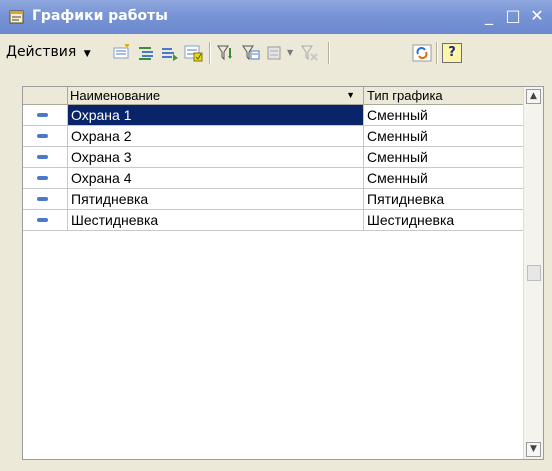 This screenshot has height=471, width=552. I want to click on title-bar: Графики работы _ □ ✕, so click(276, 17).